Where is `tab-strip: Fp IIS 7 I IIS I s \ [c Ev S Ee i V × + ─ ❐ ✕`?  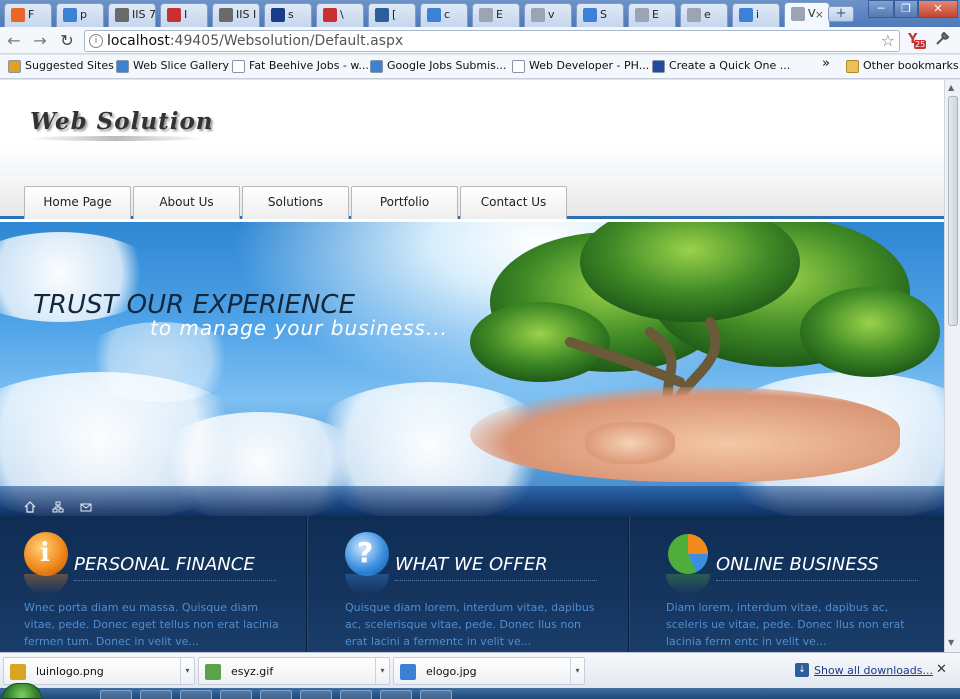
tab-strip: Fp IIS 7 I IIS I s \ [c Ev S Ee i V × + ─ ❐ ✕ is located at coordinates (480, 14).